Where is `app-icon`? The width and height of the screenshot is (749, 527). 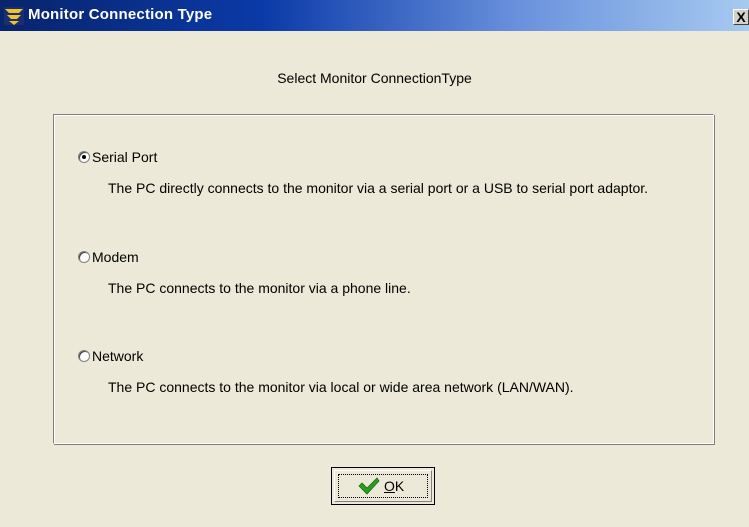 app-icon is located at coordinates (14, 16).